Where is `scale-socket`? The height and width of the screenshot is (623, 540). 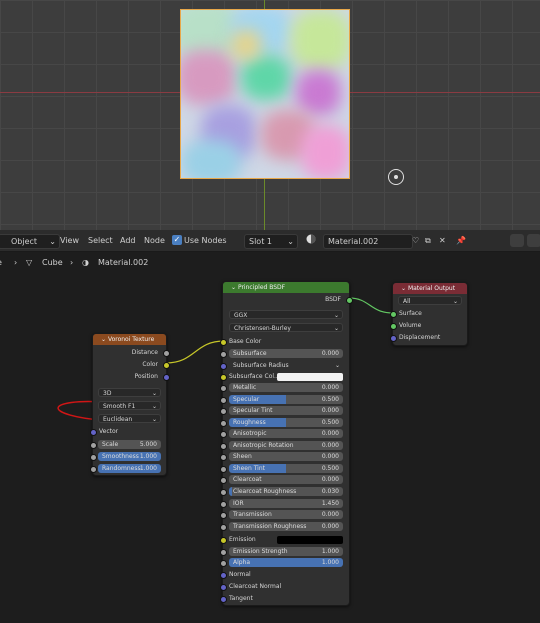
scale-socket is located at coordinates (93, 445).